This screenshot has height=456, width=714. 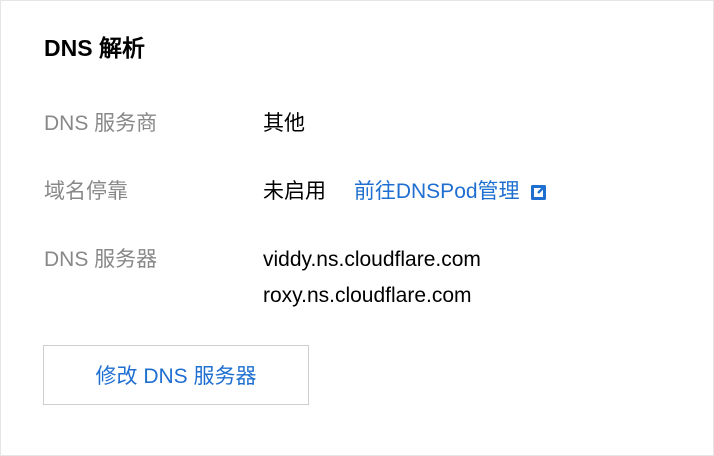 What do you see at coordinates (367, 295) in the screenshot?
I see `dns-server-value-2: roxy.ns.cloudflare.com` at bounding box center [367, 295].